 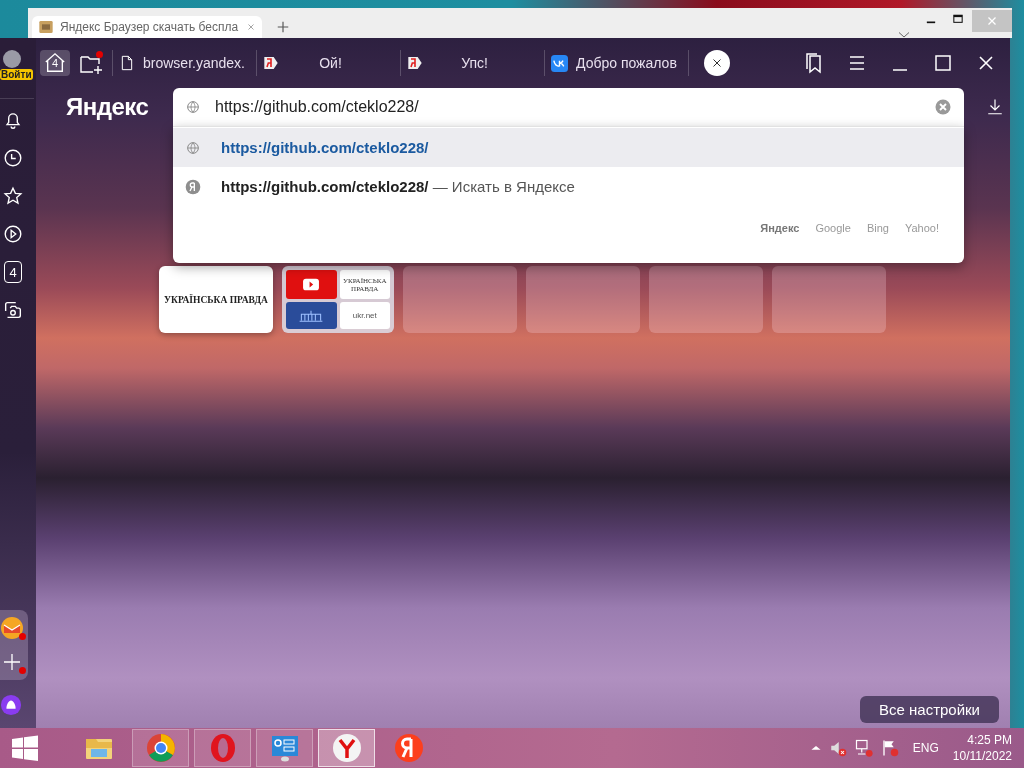 I want to click on clock-time: 4:25 PM, so click(x=989, y=740).